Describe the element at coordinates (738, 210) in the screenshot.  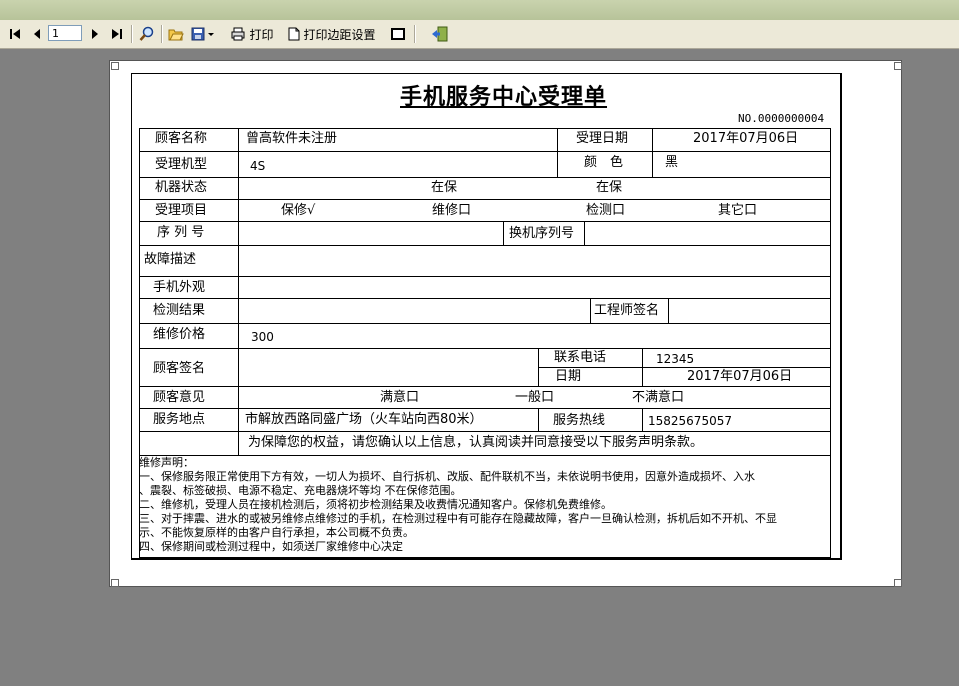
I see `service-item-other: 其它口` at that location.